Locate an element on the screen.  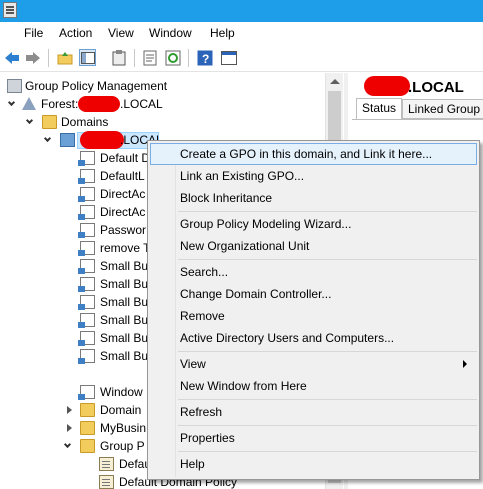
tab-divider is located at coordinates (417, 119).